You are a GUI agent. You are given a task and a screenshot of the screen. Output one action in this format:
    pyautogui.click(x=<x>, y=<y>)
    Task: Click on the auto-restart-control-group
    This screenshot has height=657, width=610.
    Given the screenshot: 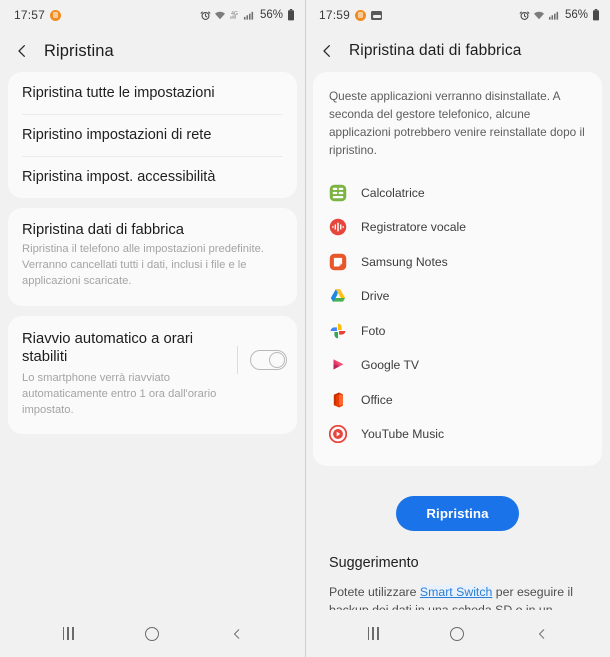 What is the action you would take?
    pyautogui.click(x=262, y=352)
    